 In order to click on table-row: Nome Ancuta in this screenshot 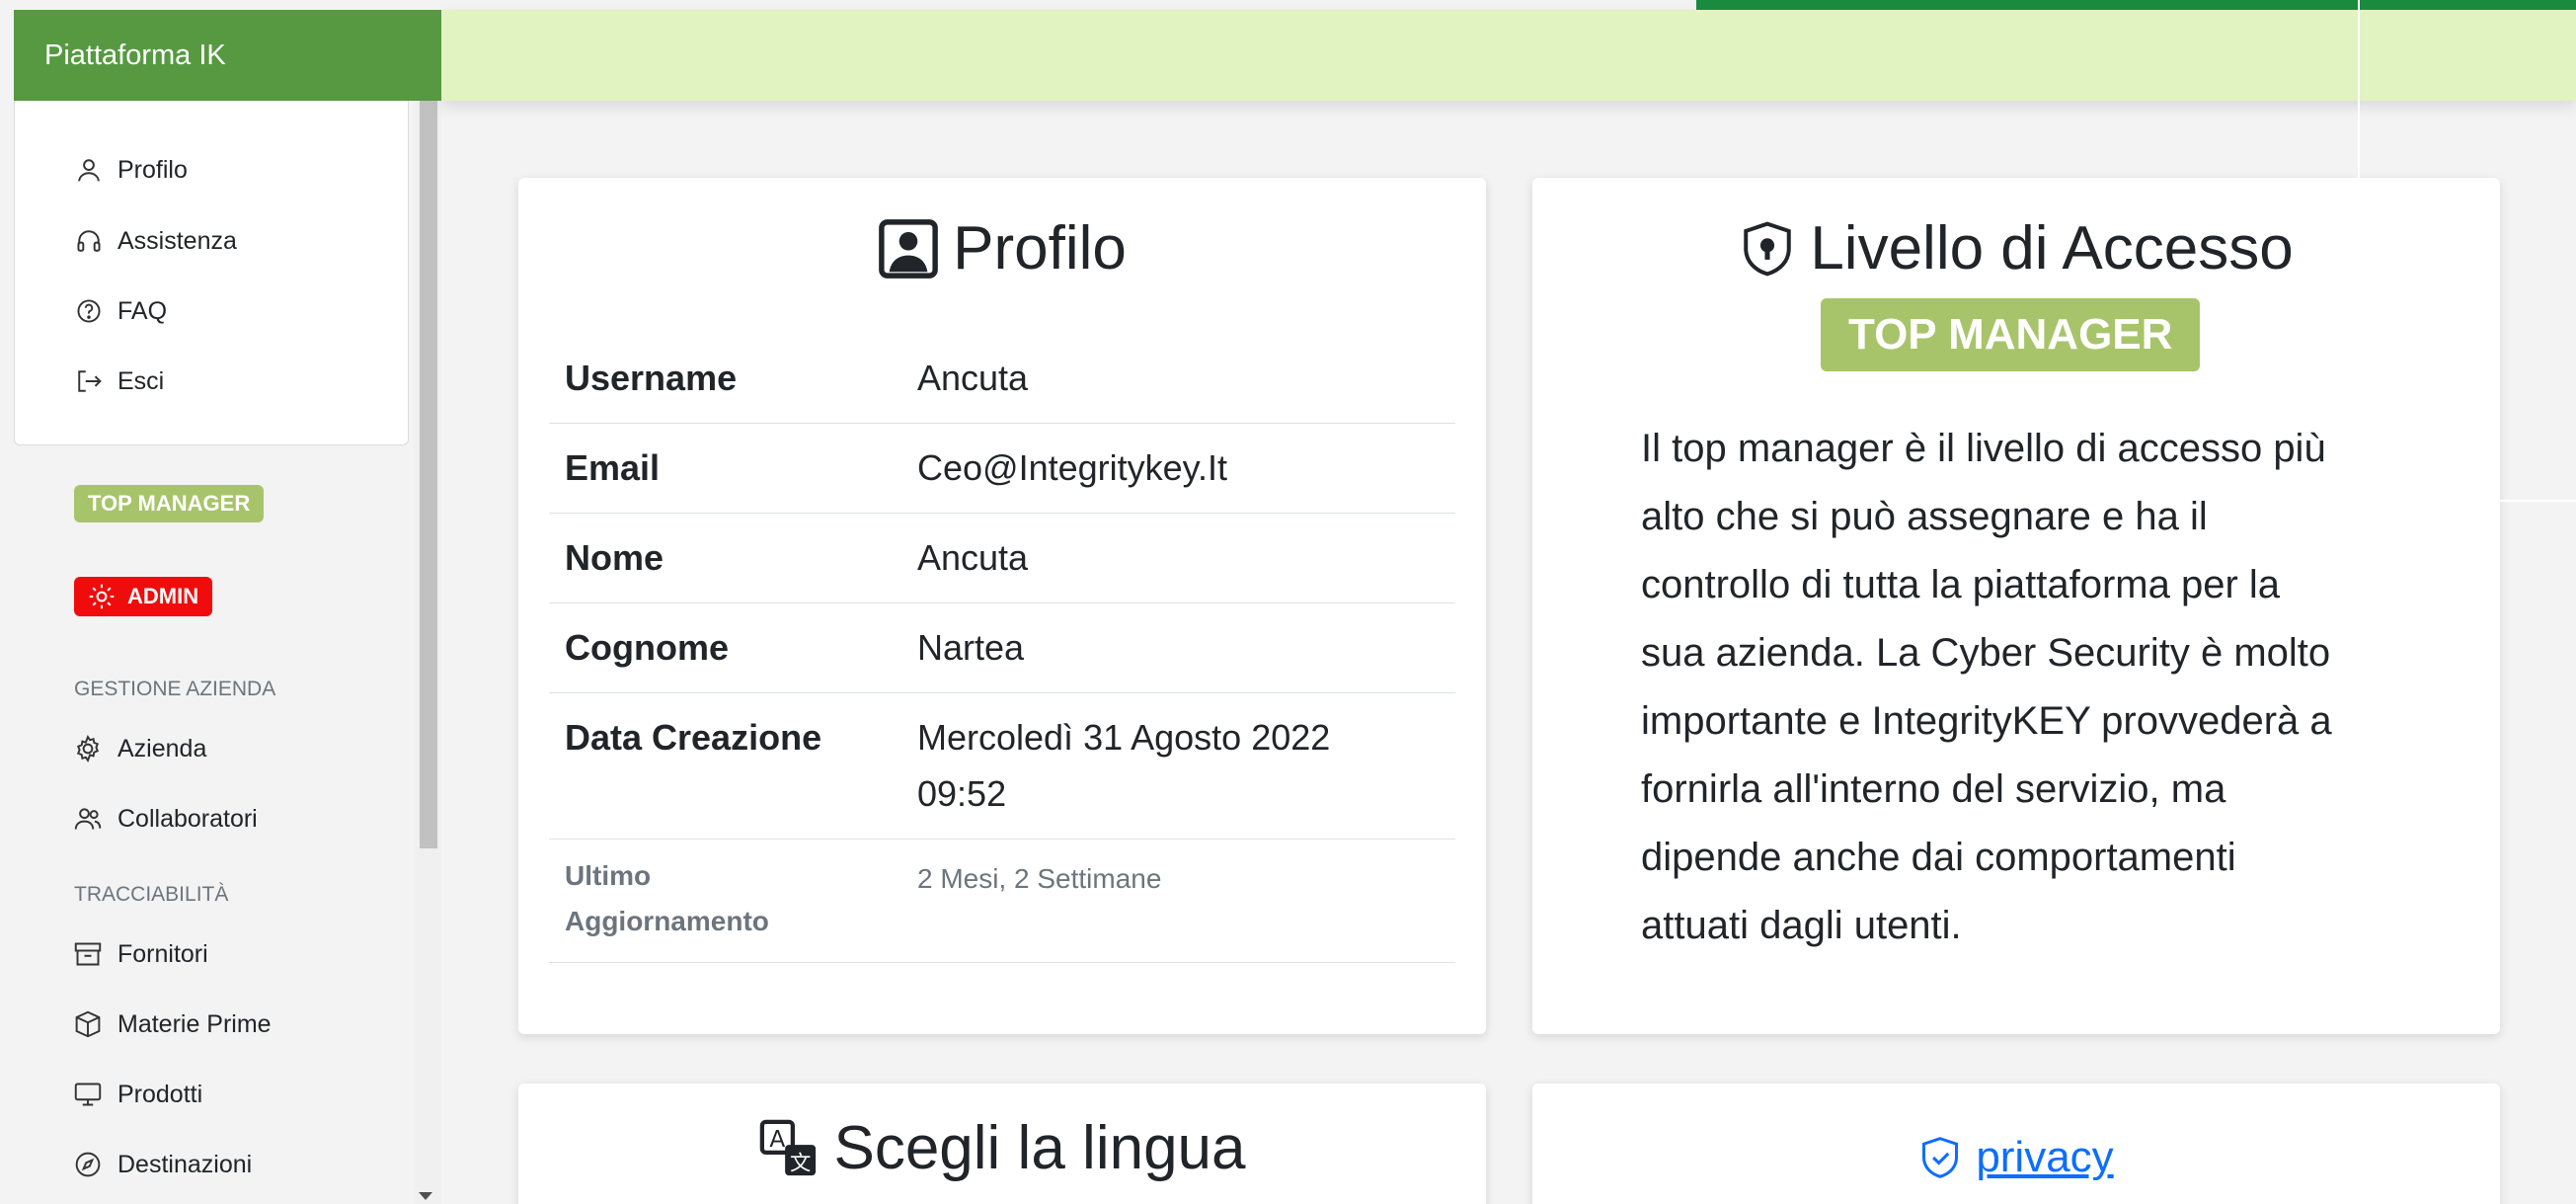, I will do `click(1002, 558)`.